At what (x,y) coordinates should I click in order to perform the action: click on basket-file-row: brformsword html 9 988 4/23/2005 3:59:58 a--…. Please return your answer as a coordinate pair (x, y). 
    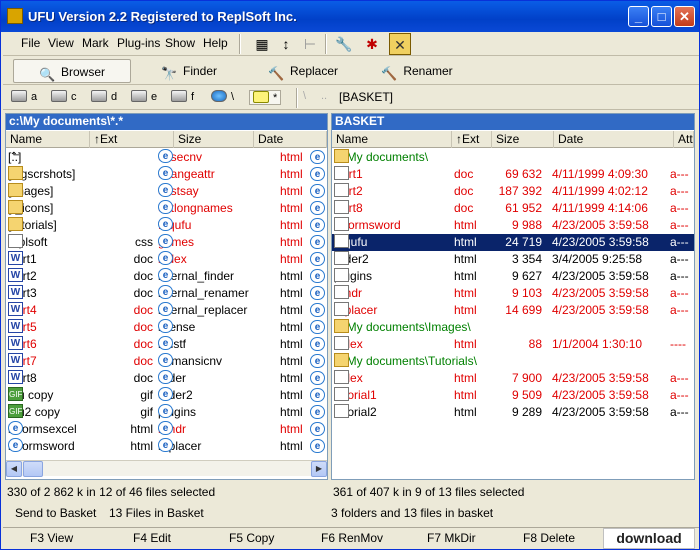
    Looking at the image, I should click on (513, 225).